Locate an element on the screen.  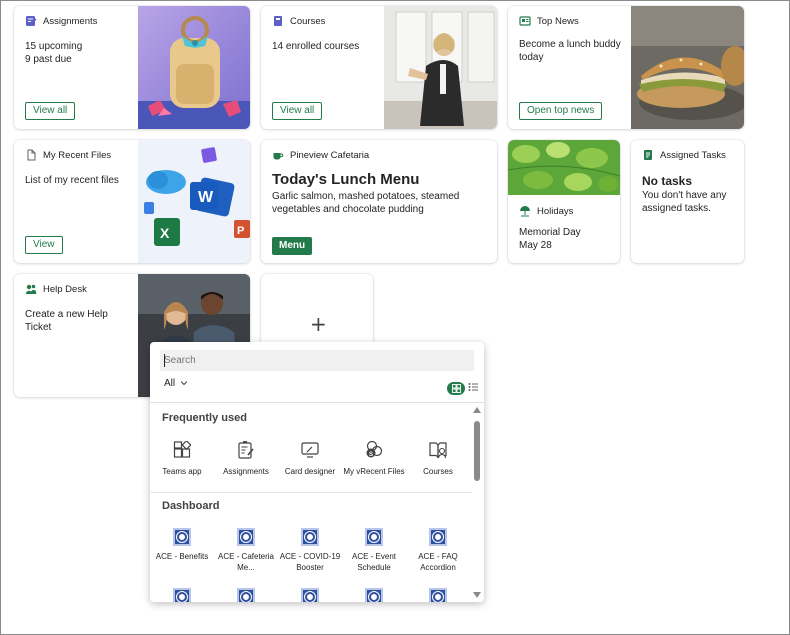
app-tile-teams-app: Teams app is located at coordinates (182, 458).